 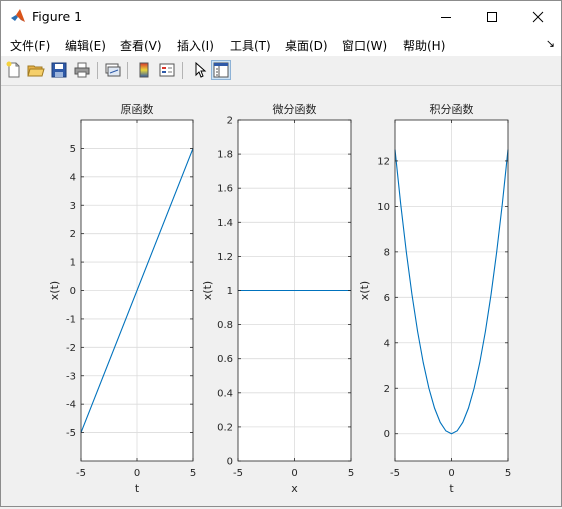 I want to click on y-tick-label: 1.6, so click(x=225, y=189).